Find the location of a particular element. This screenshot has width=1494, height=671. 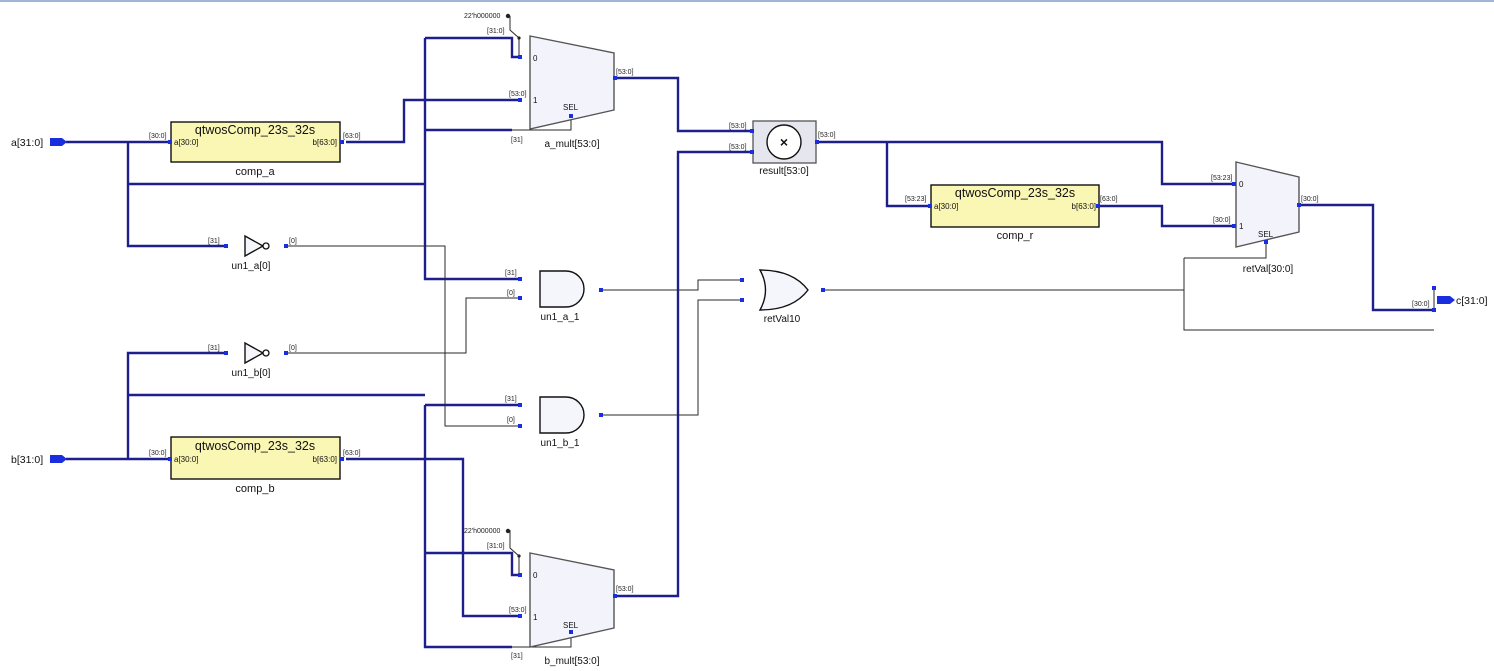

b-mult-instance: b_mult[53:0] is located at coordinates (571, 661).